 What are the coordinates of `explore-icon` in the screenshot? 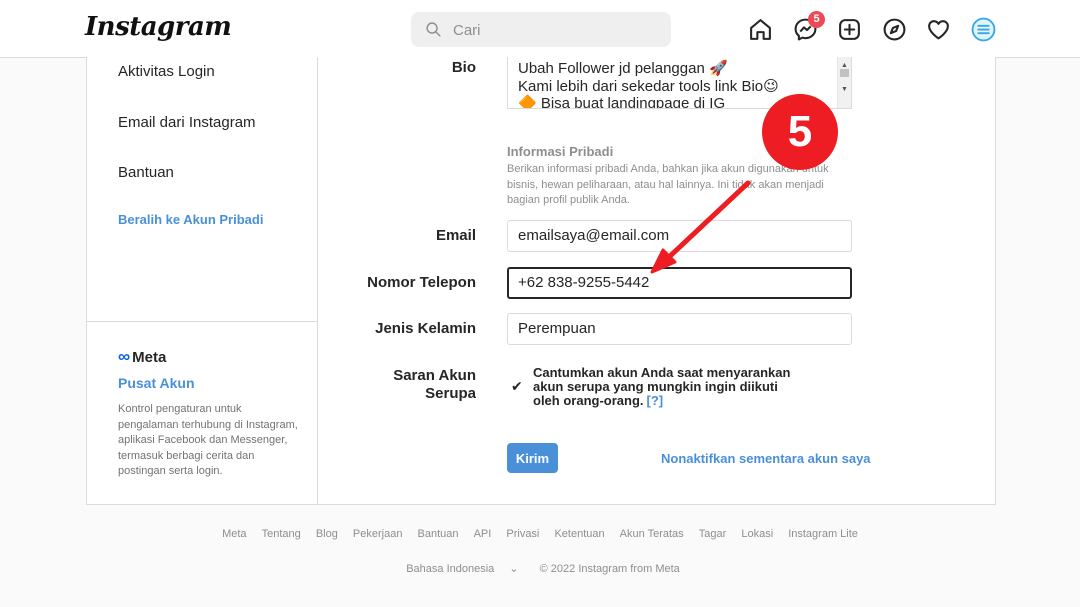 It's located at (894, 29).